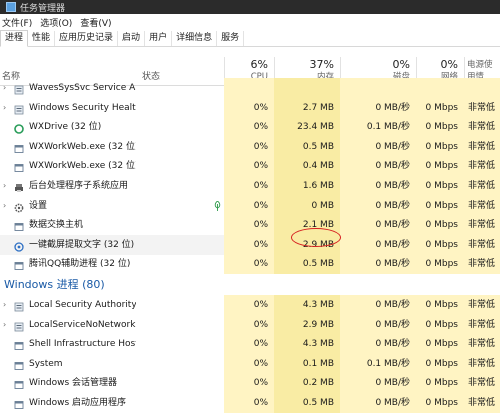 The height and width of the screenshot is (413, 500). I want to click on menu-file: 文件(F), so click(17, 22).